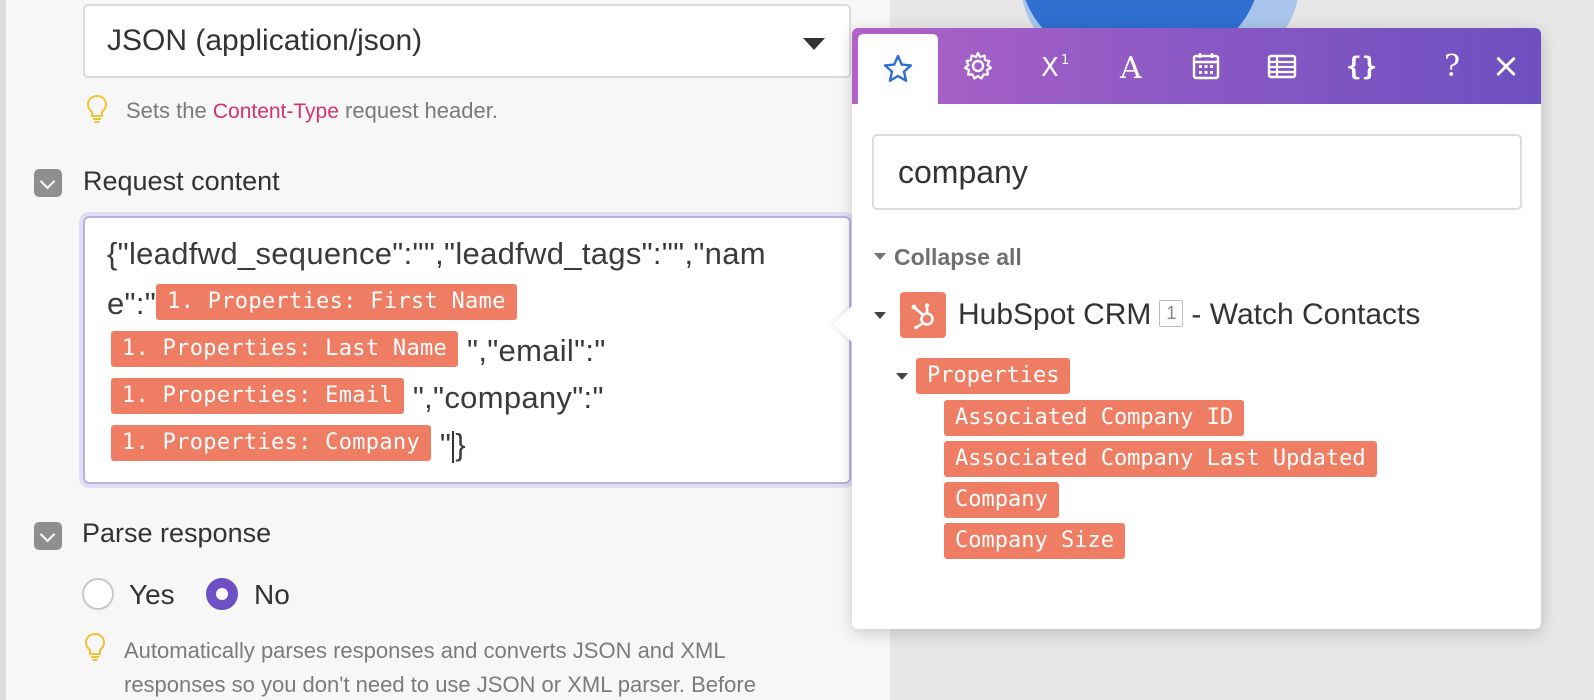  Describe the element at coordinates (1050, 67) in the screenshot. I see `svg-text: X` at that location.